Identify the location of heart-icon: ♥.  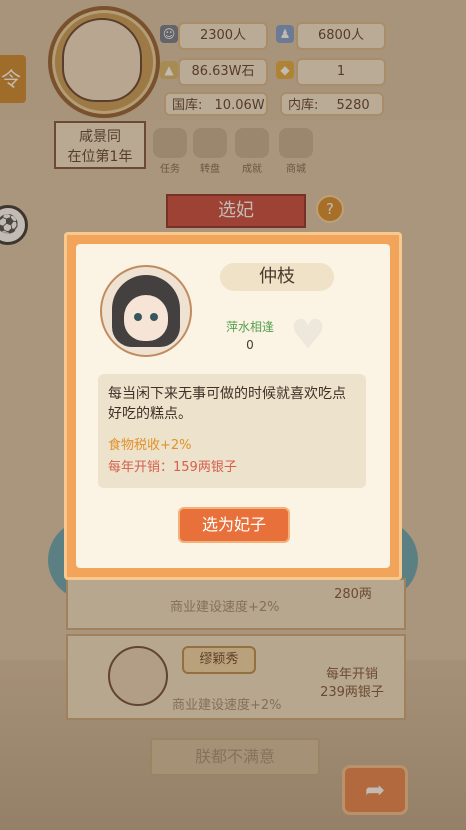
(308, 335).